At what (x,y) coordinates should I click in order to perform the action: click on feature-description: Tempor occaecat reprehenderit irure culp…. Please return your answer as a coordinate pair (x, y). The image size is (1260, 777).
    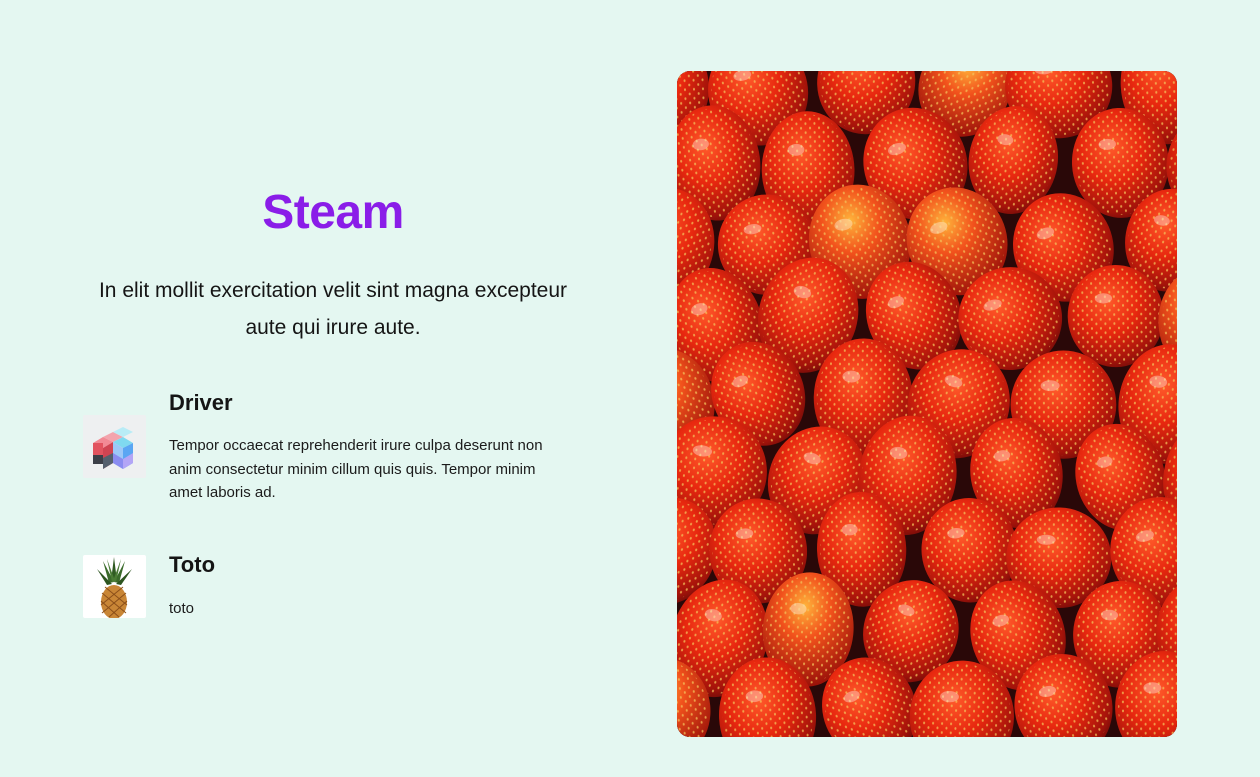
    Looking at the image, I should click on (356, 469).